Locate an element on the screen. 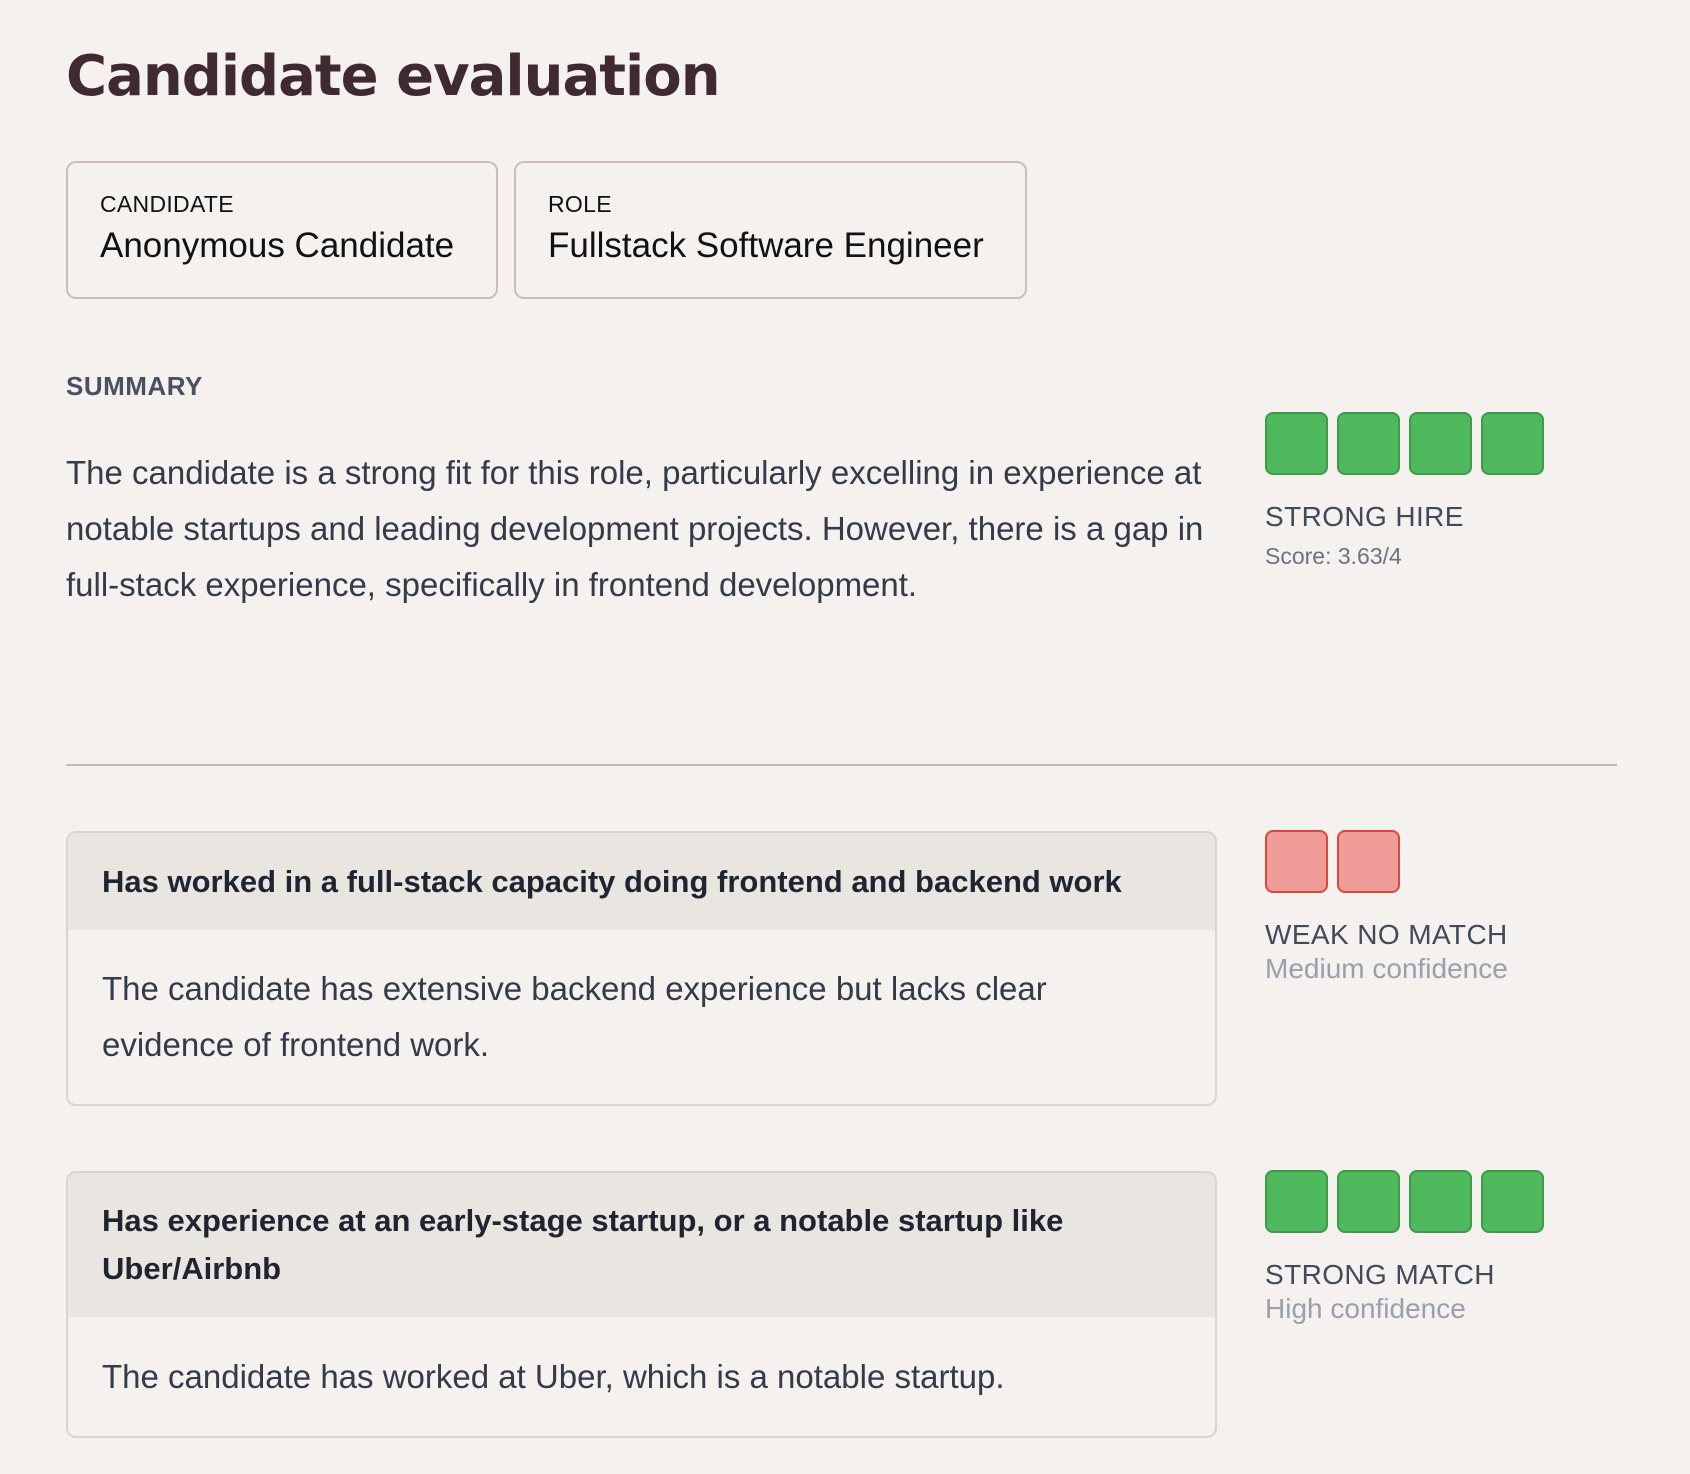  overall-score: Score: 3.63/4 is located at coordinates (1333, 556).